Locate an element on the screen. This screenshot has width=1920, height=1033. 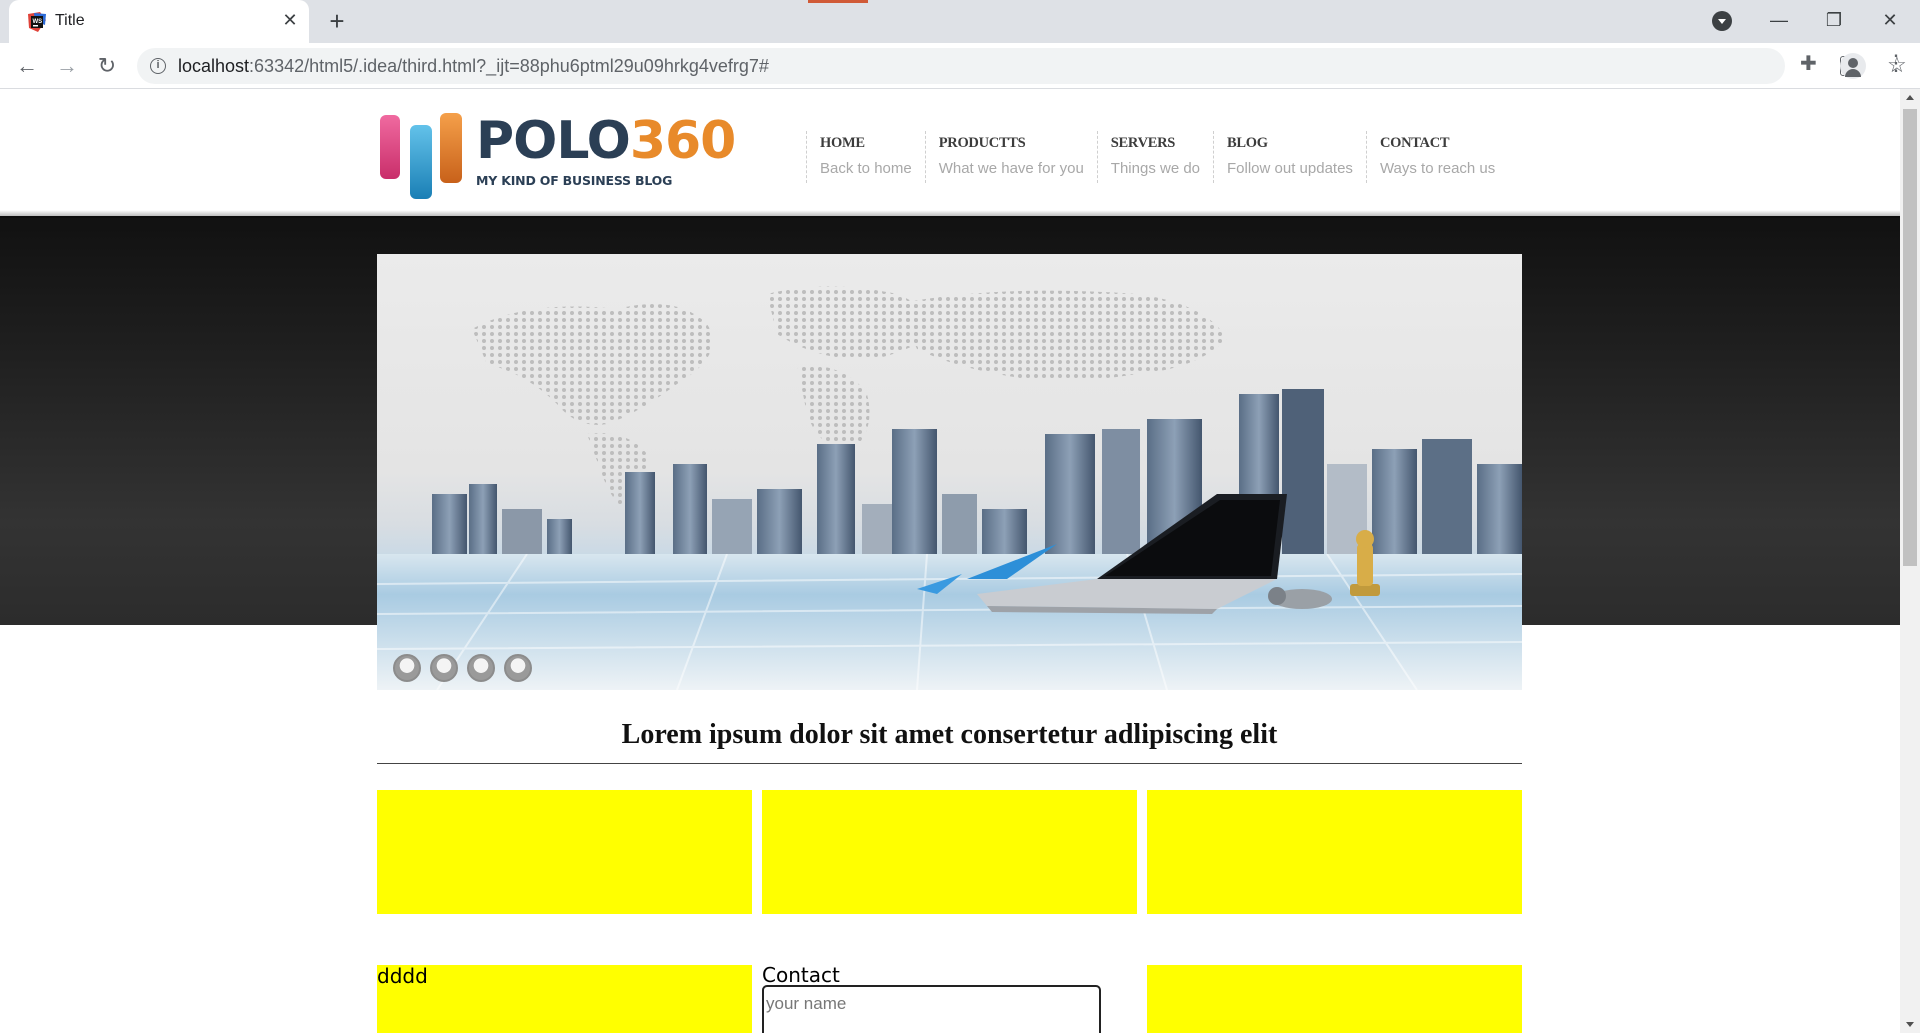
new-tab-plus-icon: + is located at coordinates (337, 21).